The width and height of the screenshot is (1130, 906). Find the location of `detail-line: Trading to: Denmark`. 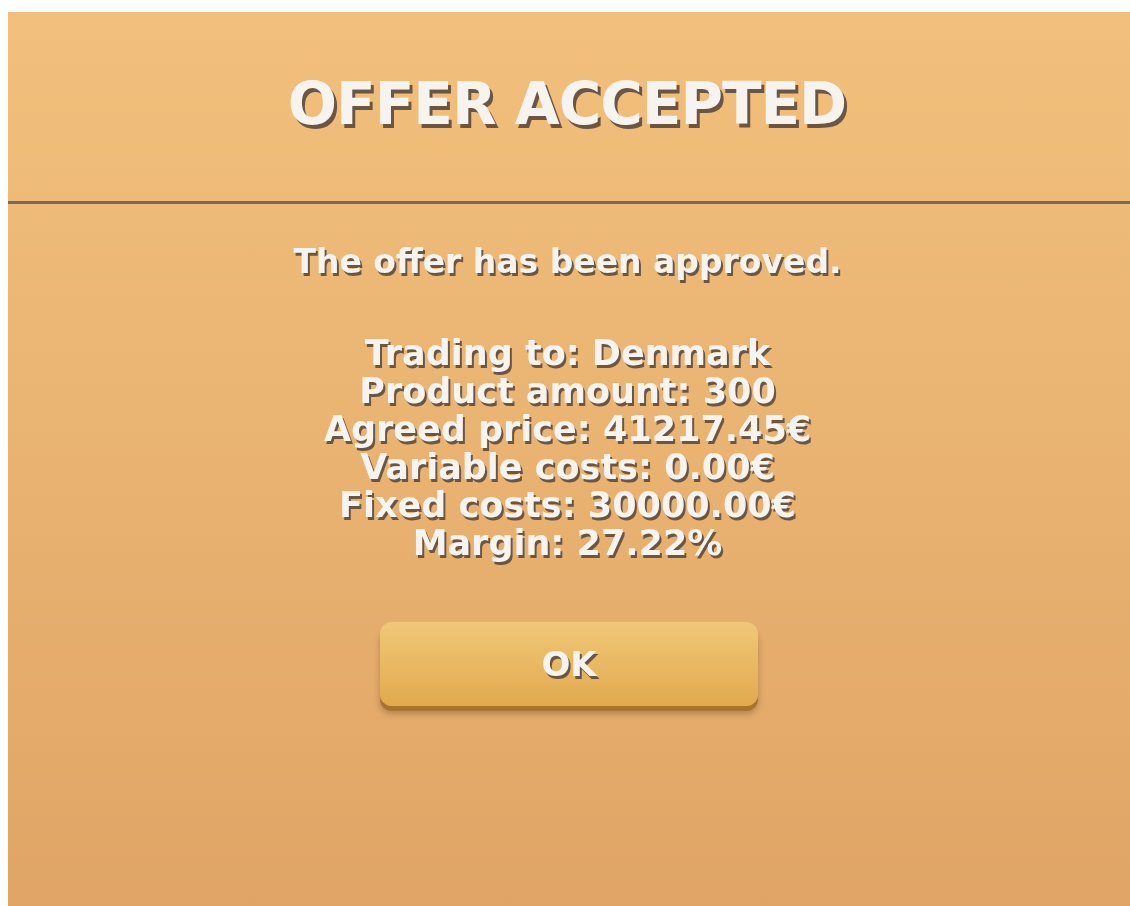

detail-line: Trading to: Denmark is located at coordinates (568, 353).